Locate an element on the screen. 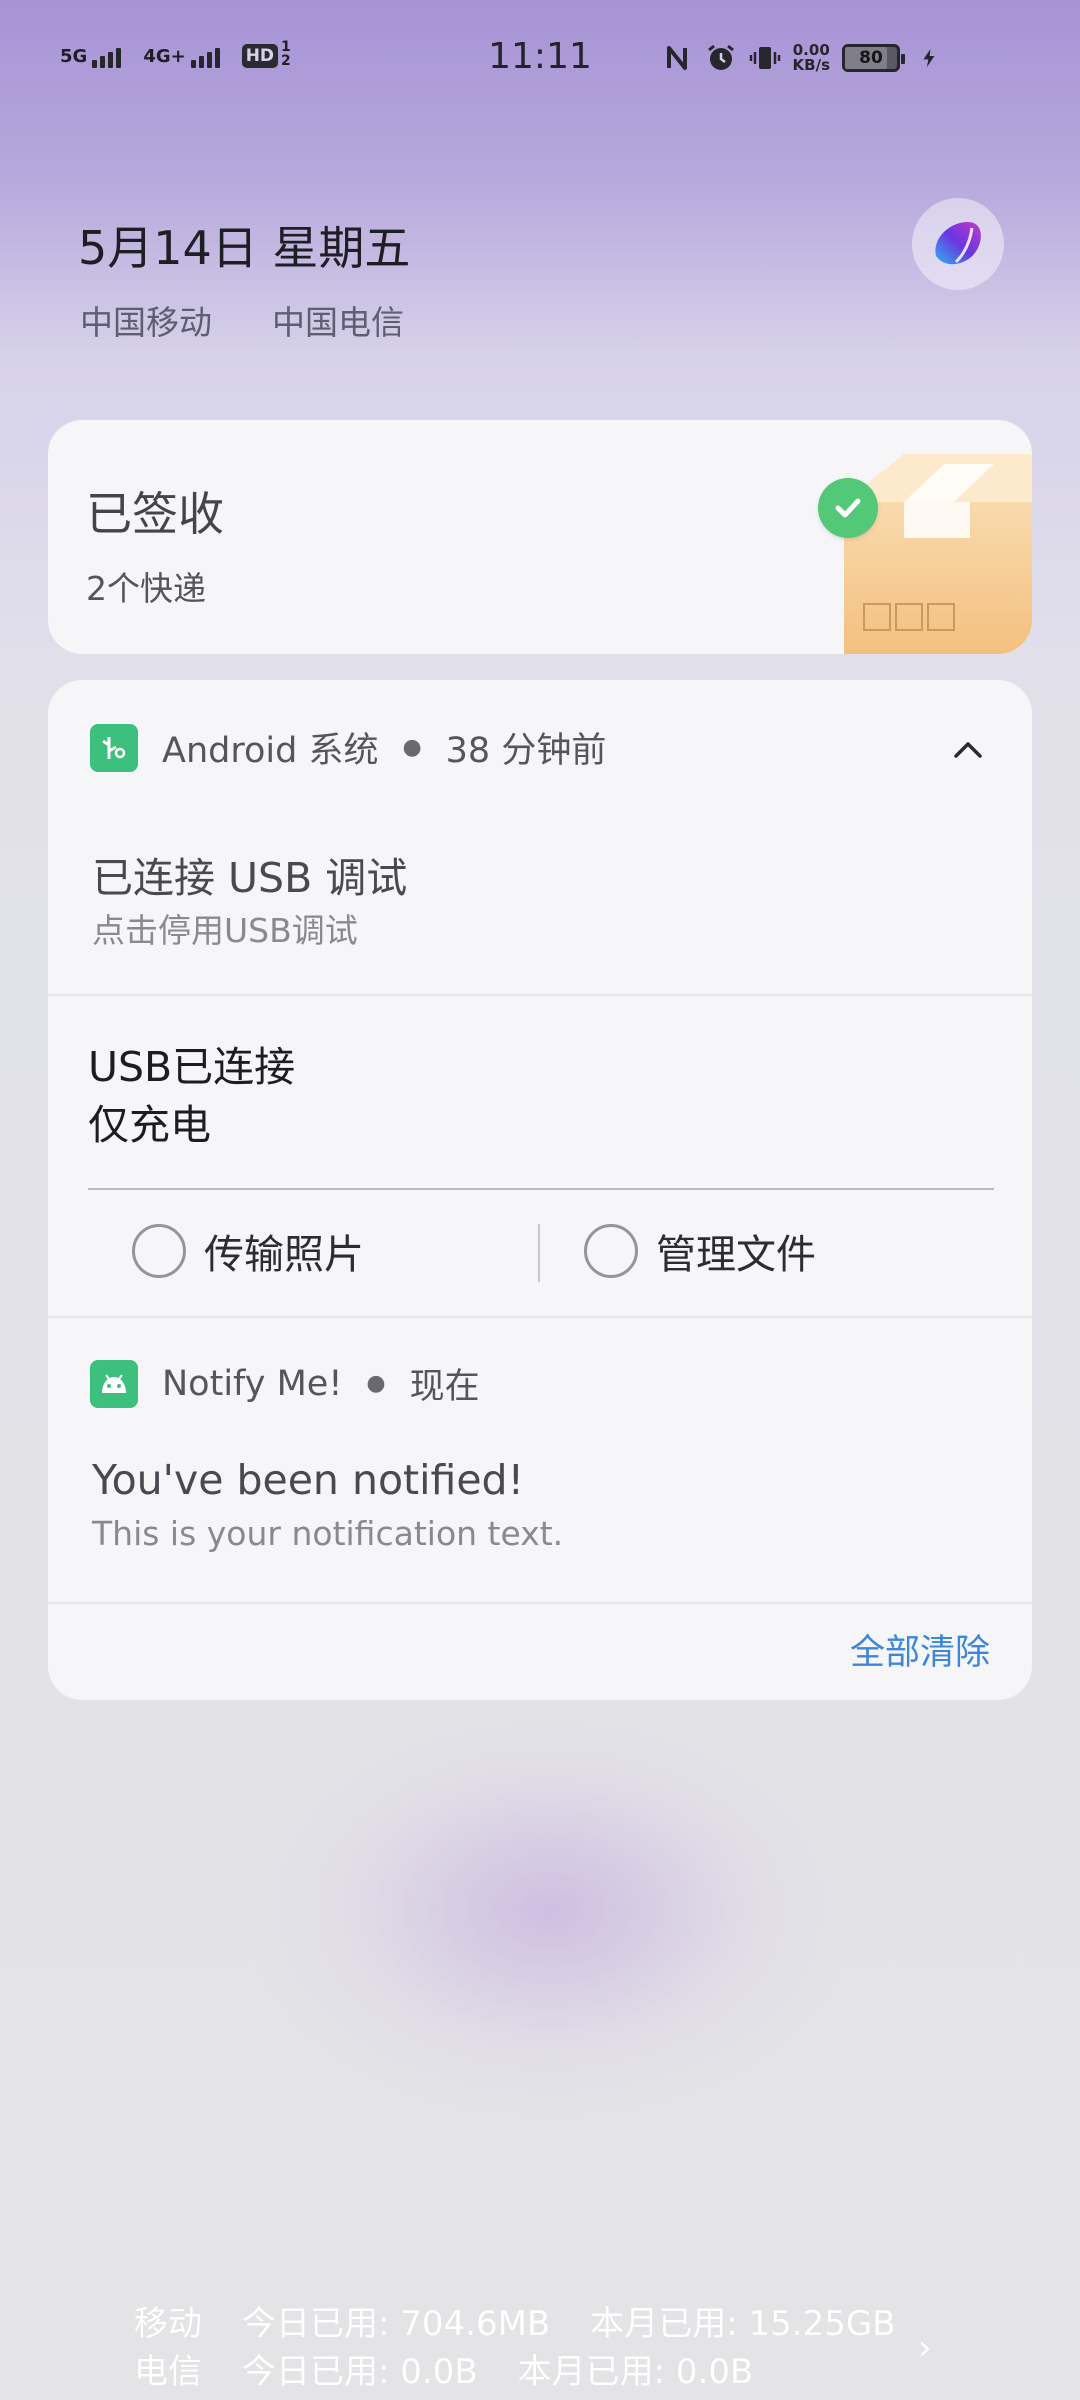 This screenshot has height=2400, width=1080. parcel-box-icon is located at coordinates (938, 554).